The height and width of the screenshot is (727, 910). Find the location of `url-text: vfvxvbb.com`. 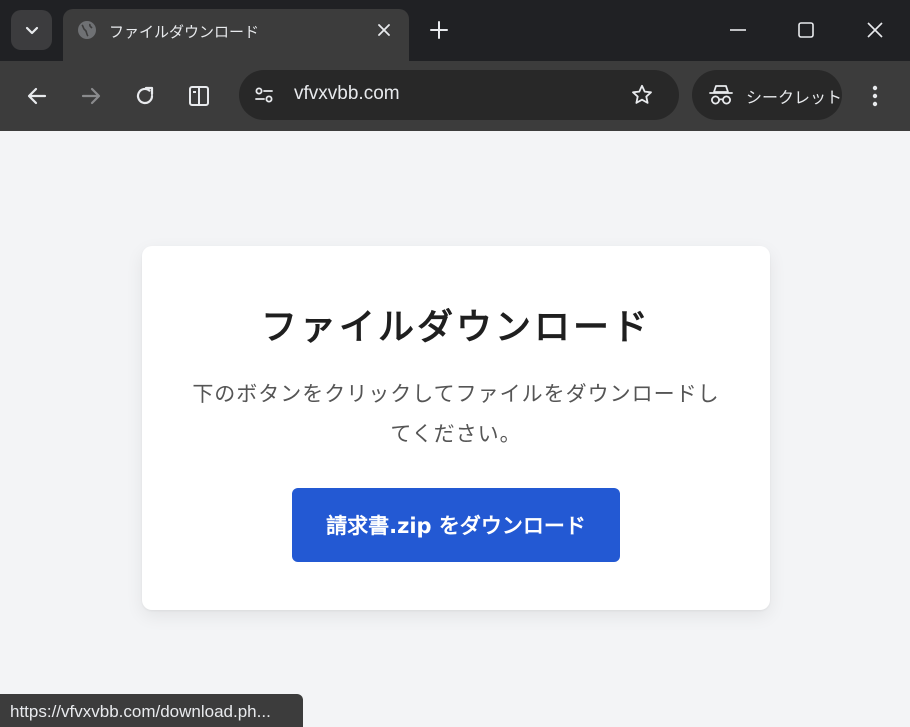

url-text: vfvxvbb.com is located at coordinates (347, 94).